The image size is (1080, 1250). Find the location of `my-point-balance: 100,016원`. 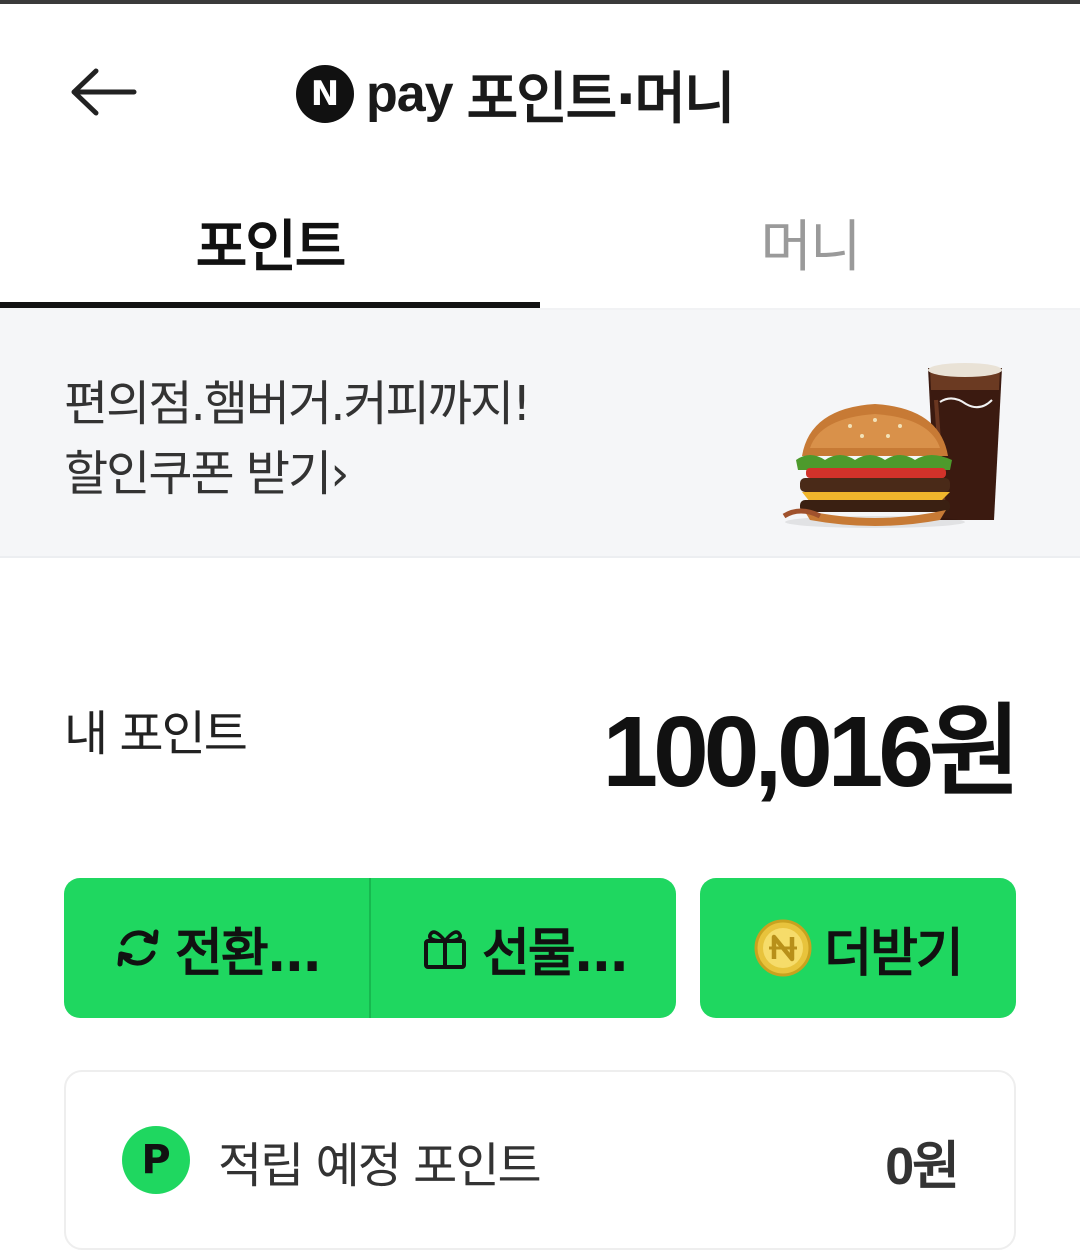

my-point-balance: 100,016원 is located at coordinates (811, 752).